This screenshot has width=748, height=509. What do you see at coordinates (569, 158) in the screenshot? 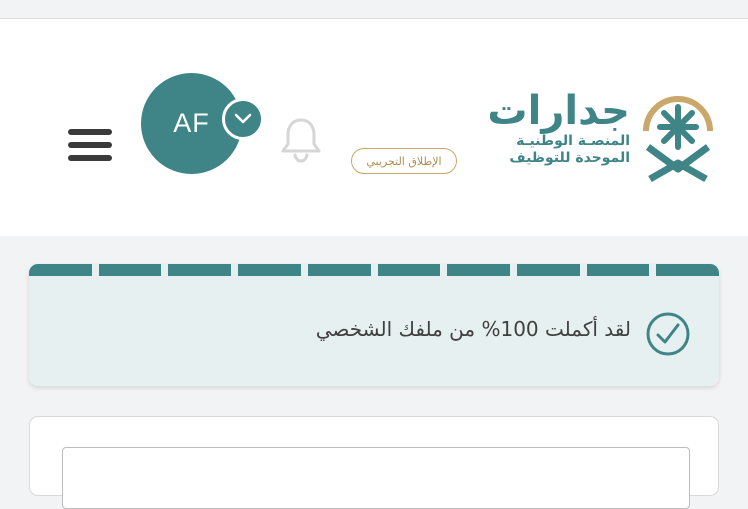
I see `logo-subtitle-2: الموحدة للتوظيف` at bounding box center [569, 158].